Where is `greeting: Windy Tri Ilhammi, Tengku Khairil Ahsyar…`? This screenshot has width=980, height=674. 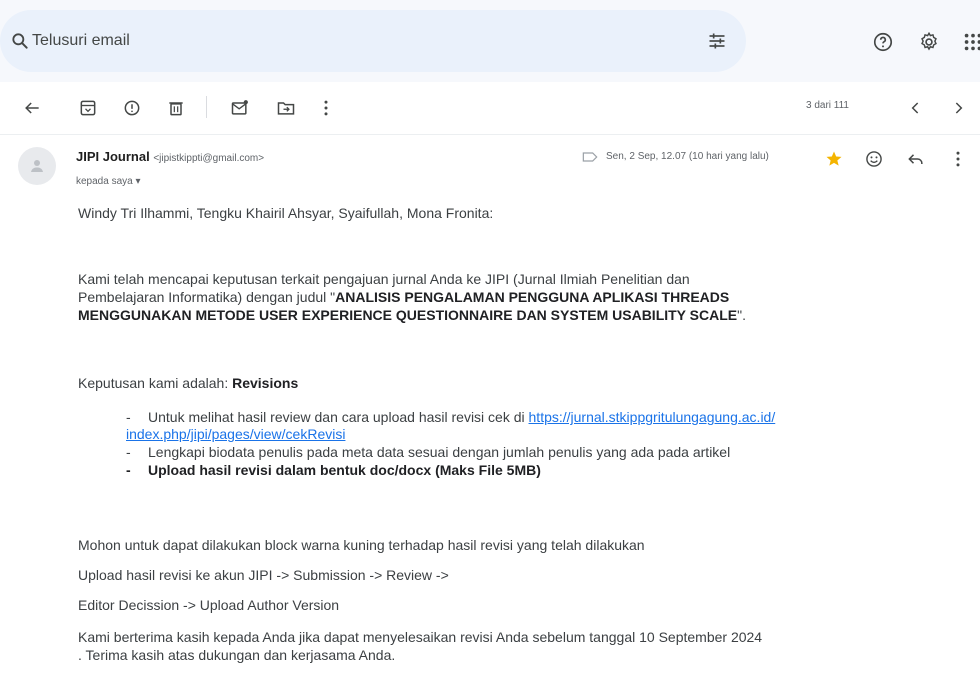
greeting: Windy Tri Ilhammi, Tengku Khairil Ahsyar… is located at coordinates (286, 213).